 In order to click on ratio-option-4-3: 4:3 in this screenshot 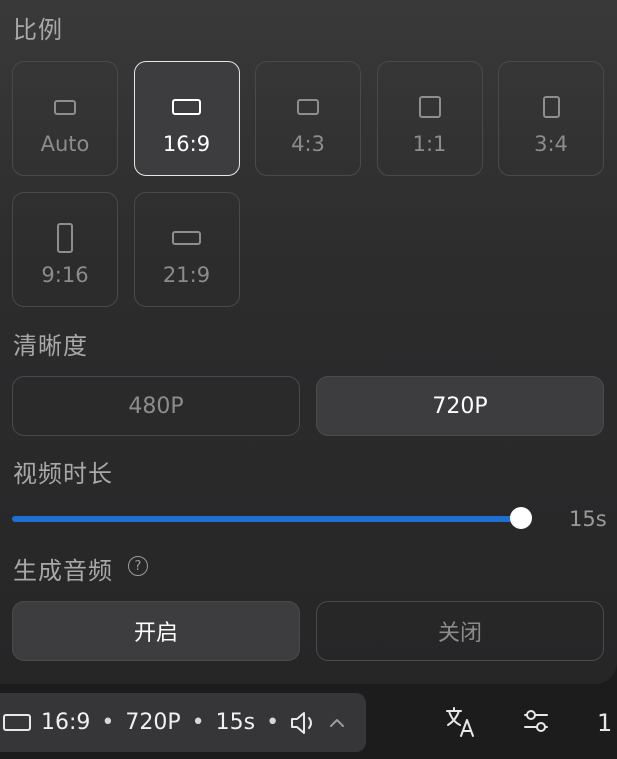, I will do `click(308, 118)`.